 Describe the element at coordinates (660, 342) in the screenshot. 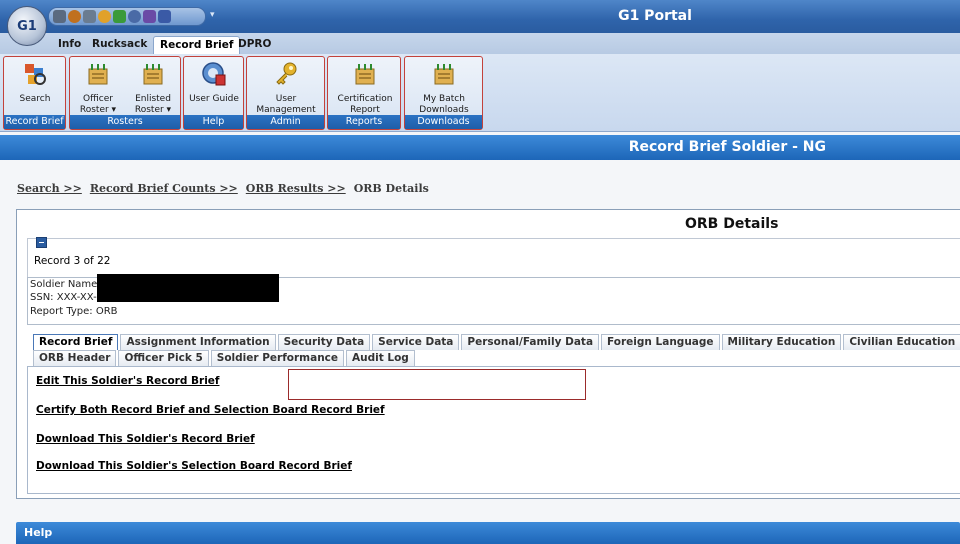

I see `tab-foreign-language: Foreign Language` at that location.